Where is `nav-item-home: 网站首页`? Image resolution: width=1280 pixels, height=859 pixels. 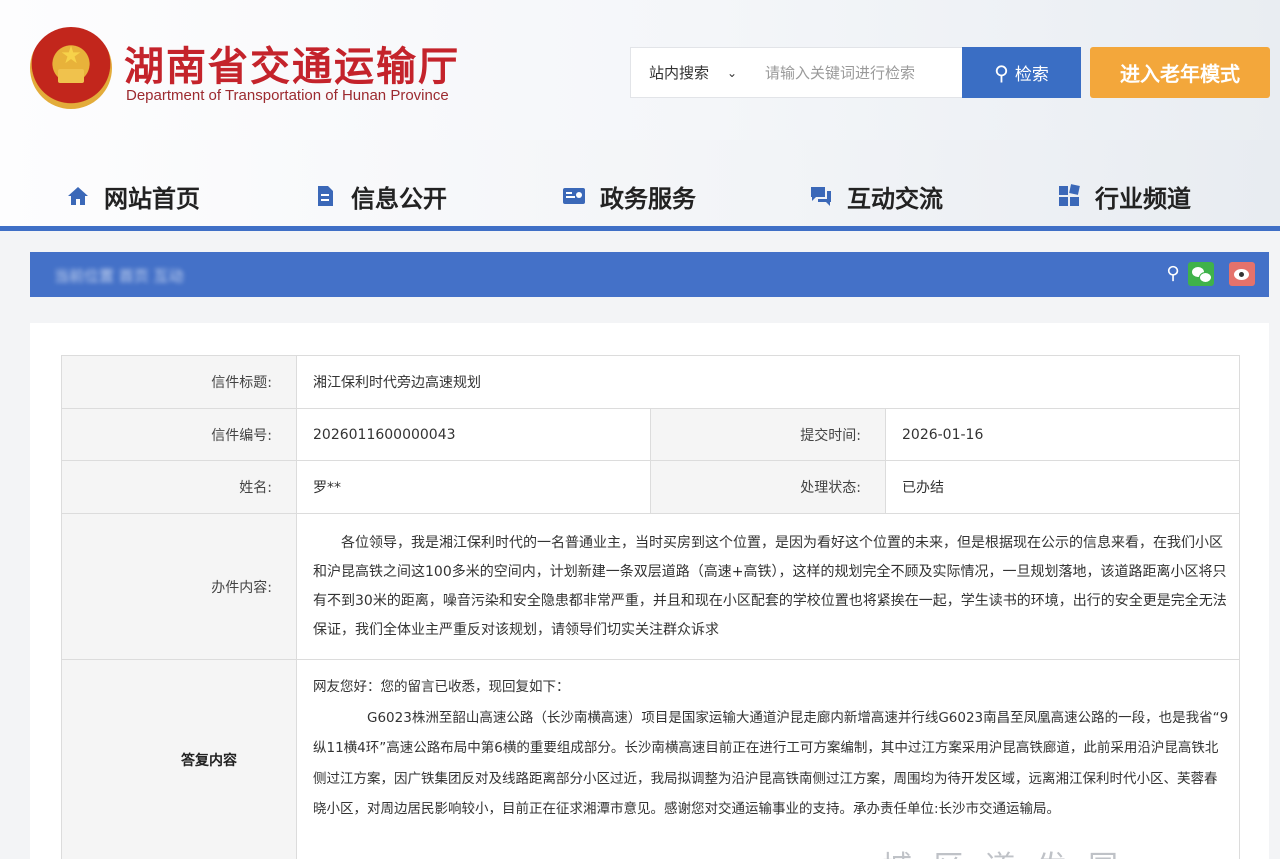
nav-item-home: 网站首页 is located at coordinates (133, 196).